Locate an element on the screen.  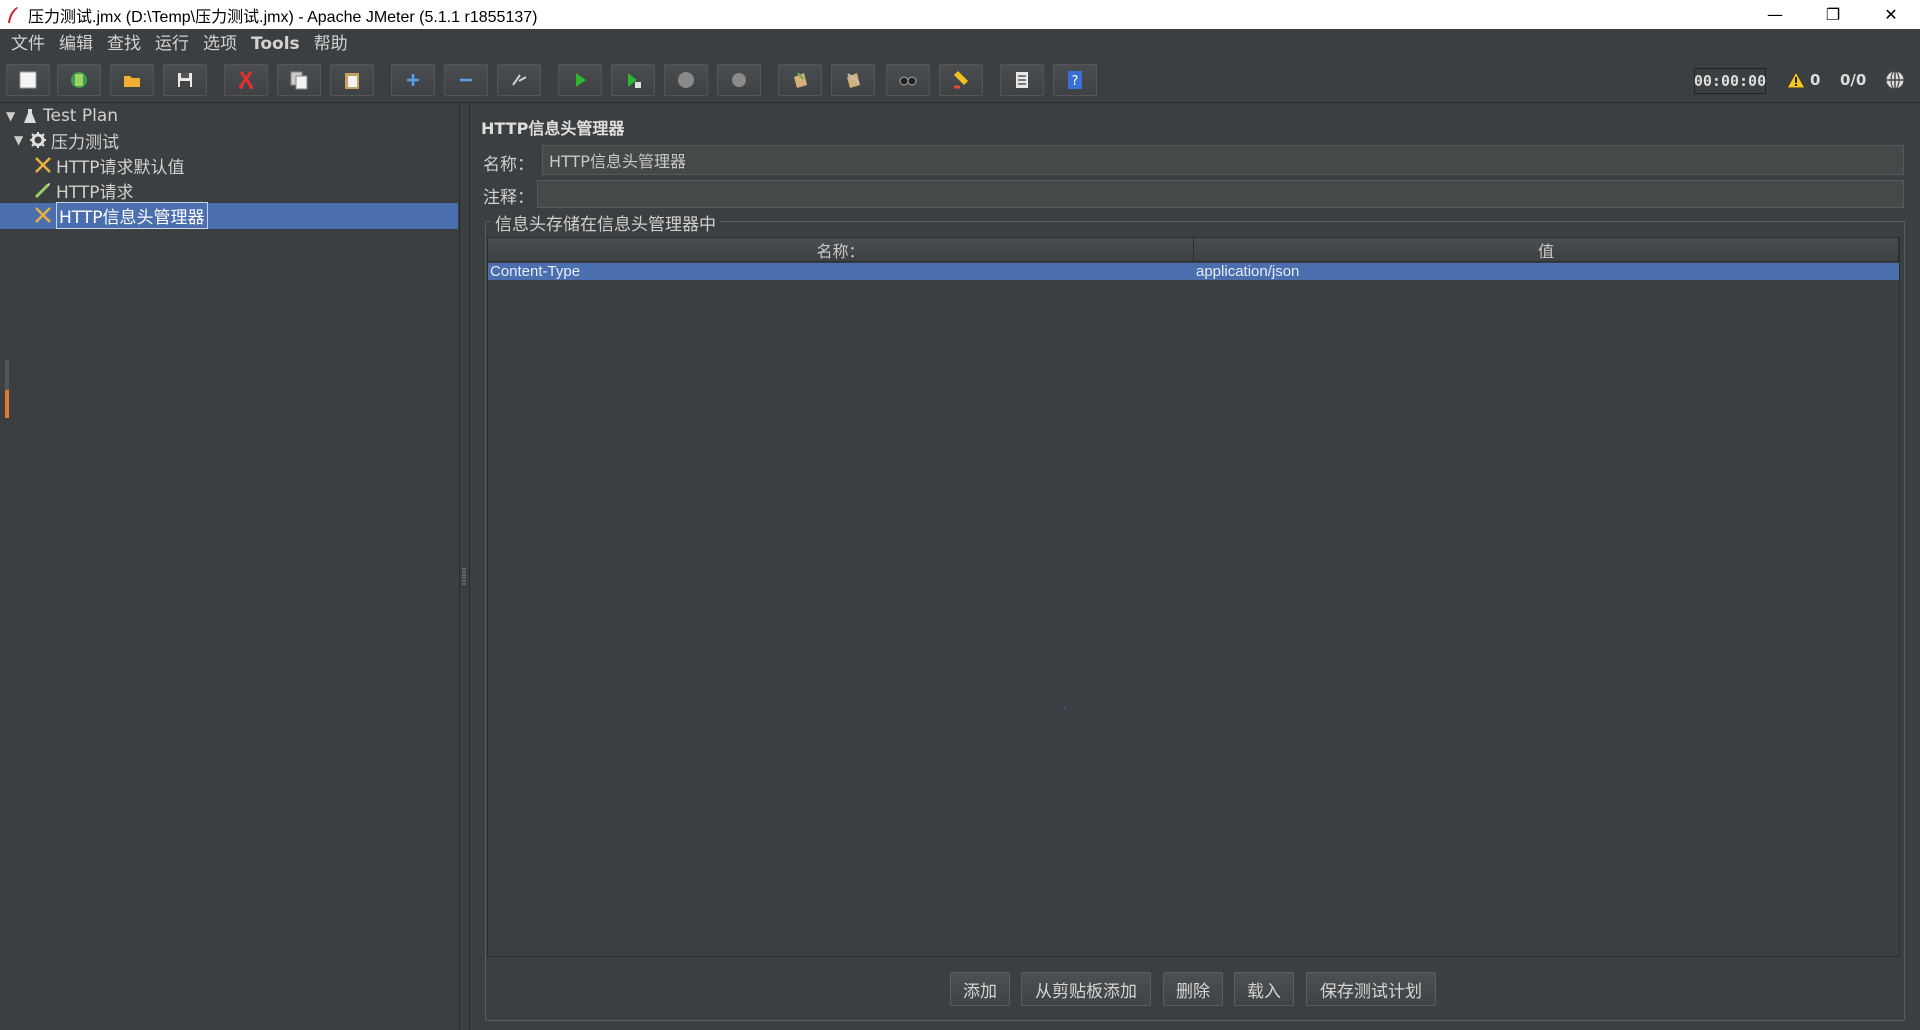
tree-node-test-plan: ▼ Test Plan is located at coordinates (62, 116).